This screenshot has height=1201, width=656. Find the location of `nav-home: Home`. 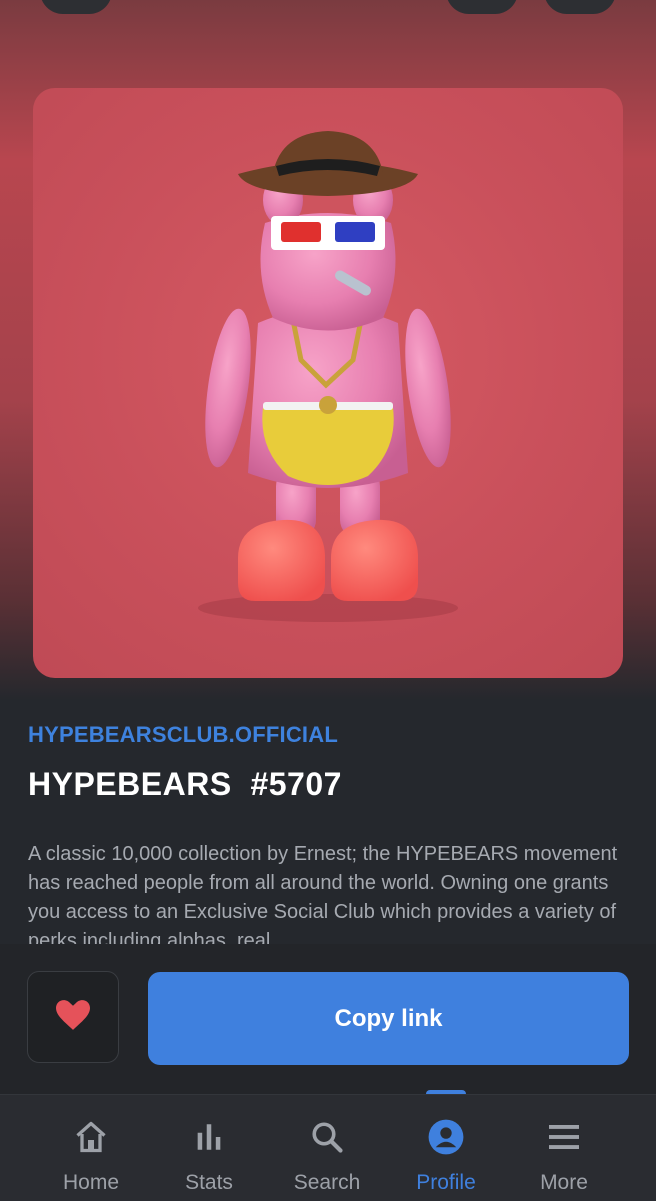

nav-home: Home is located at coordinates (91, 1148).